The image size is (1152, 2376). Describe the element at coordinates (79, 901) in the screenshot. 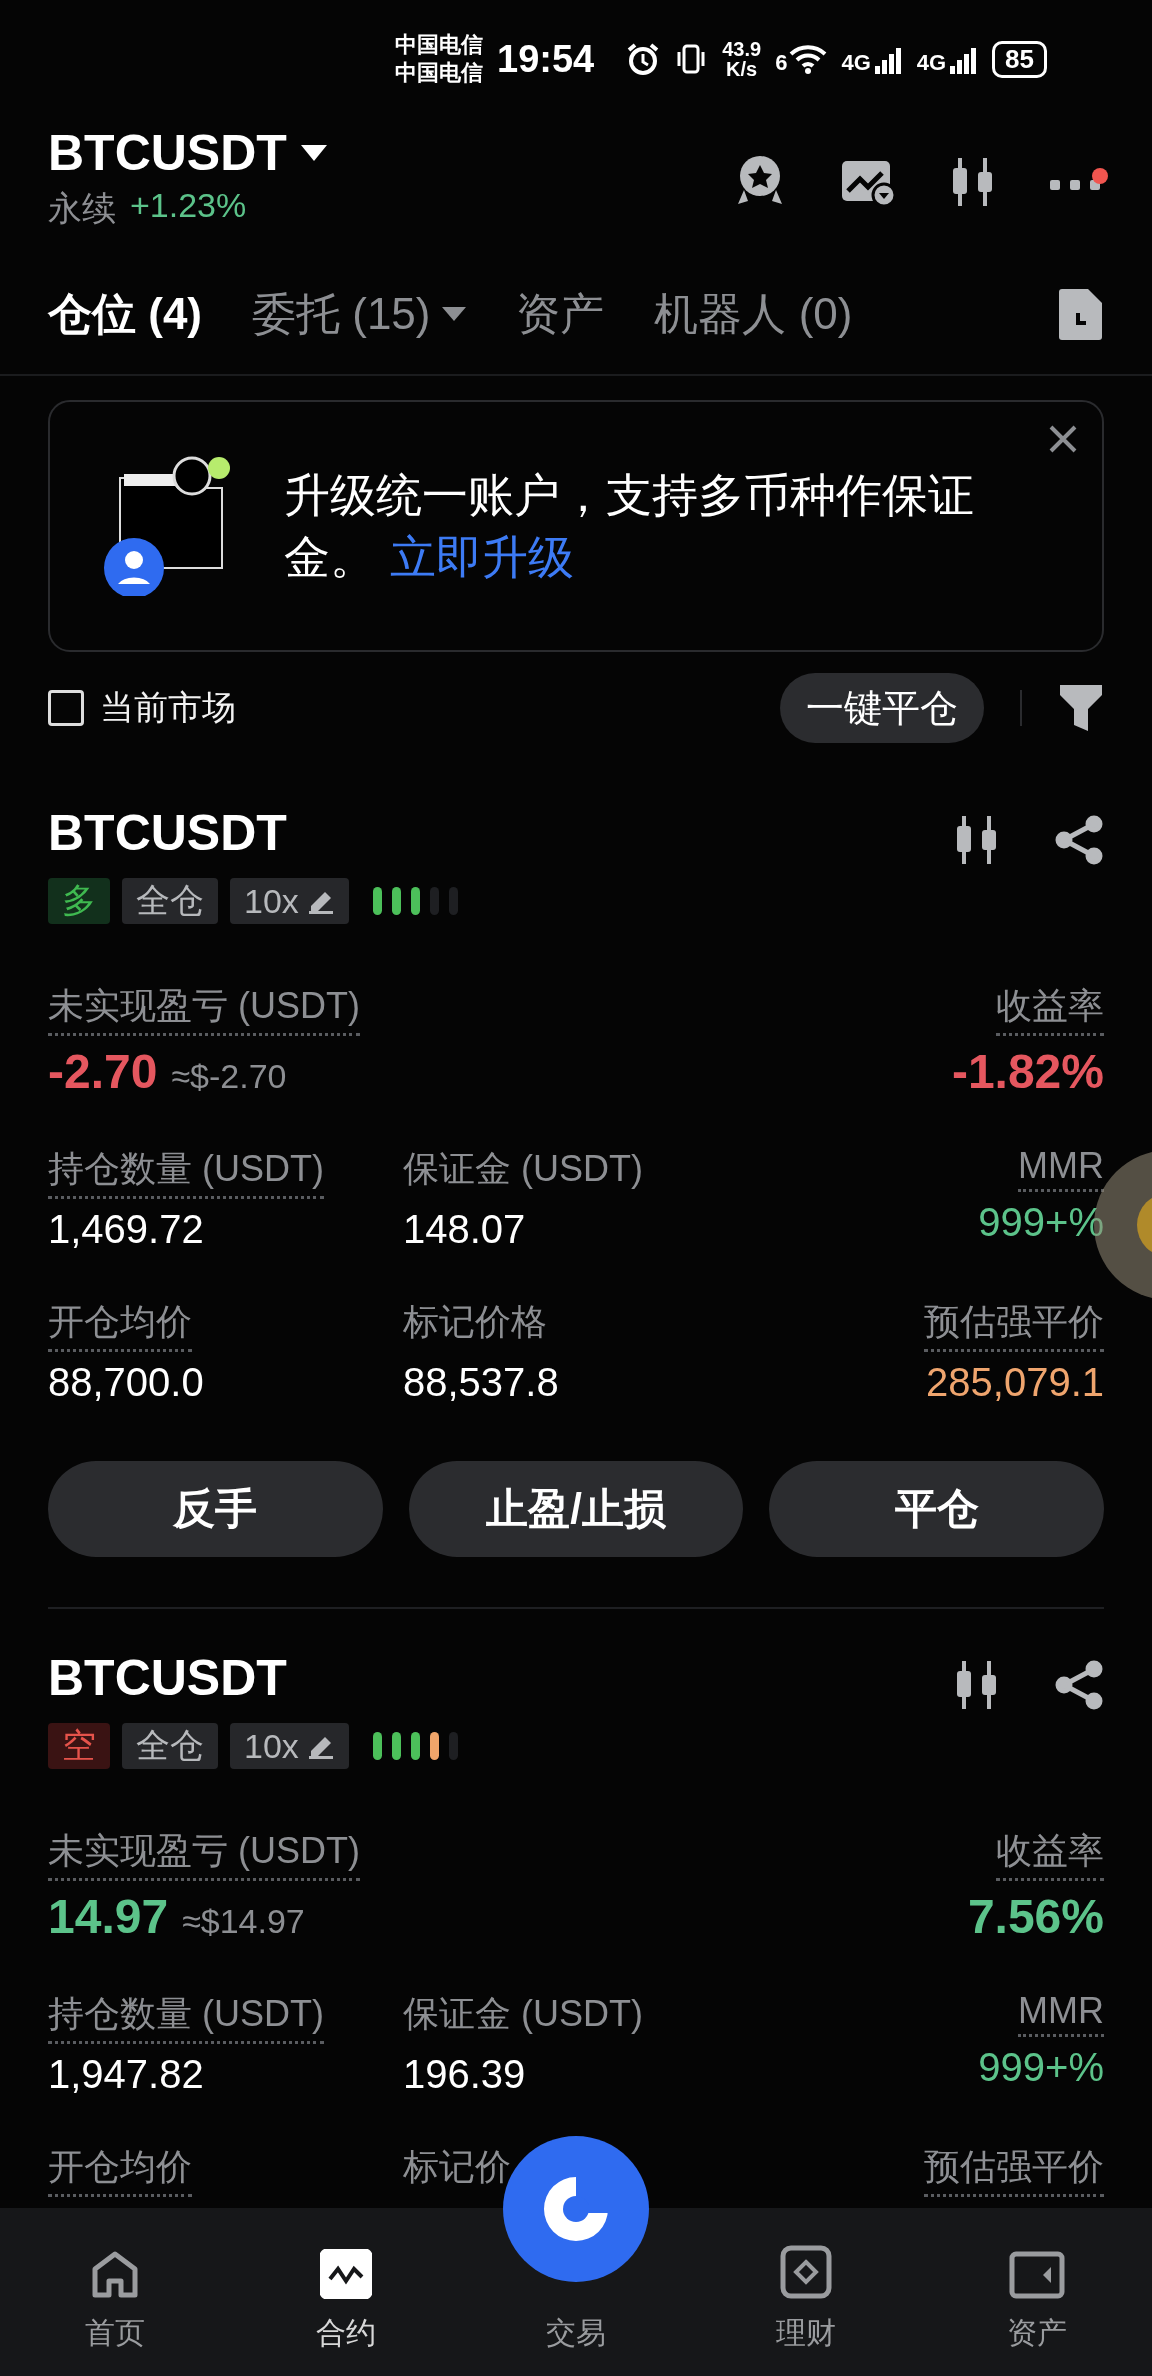

I see `side-tag: 多` at that location.